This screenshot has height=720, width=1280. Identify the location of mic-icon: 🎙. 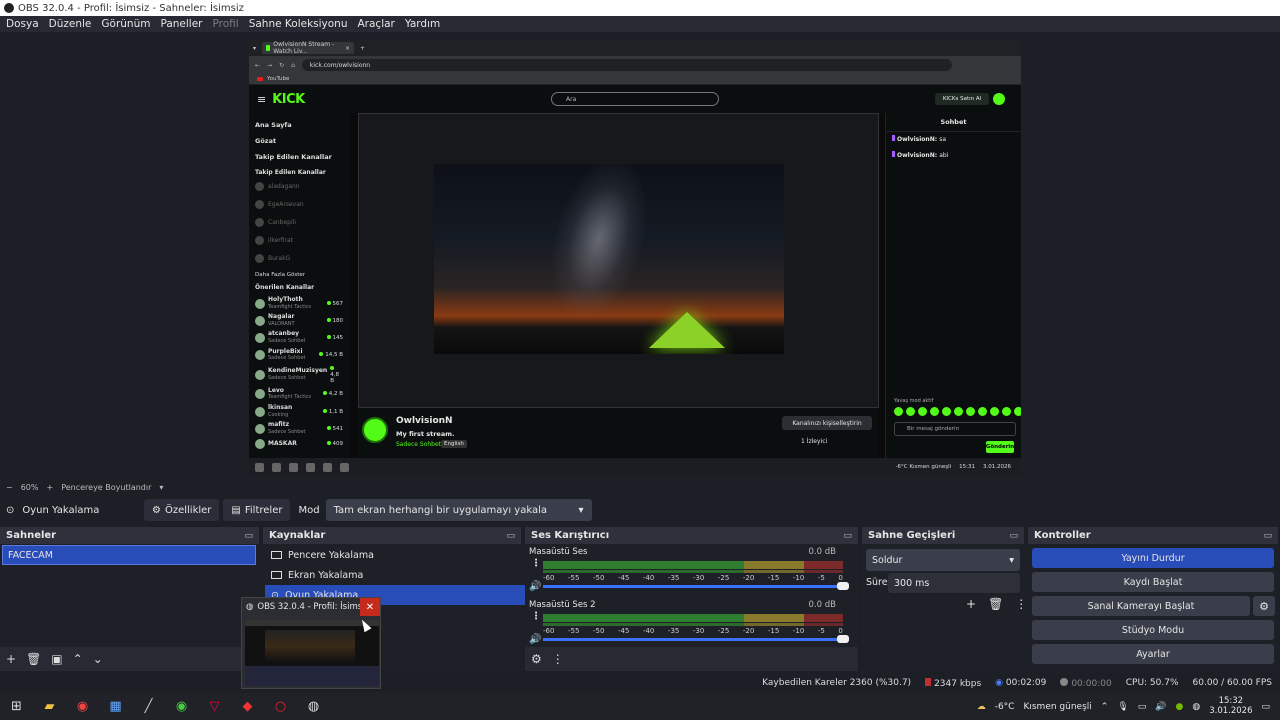
(1122, 707).